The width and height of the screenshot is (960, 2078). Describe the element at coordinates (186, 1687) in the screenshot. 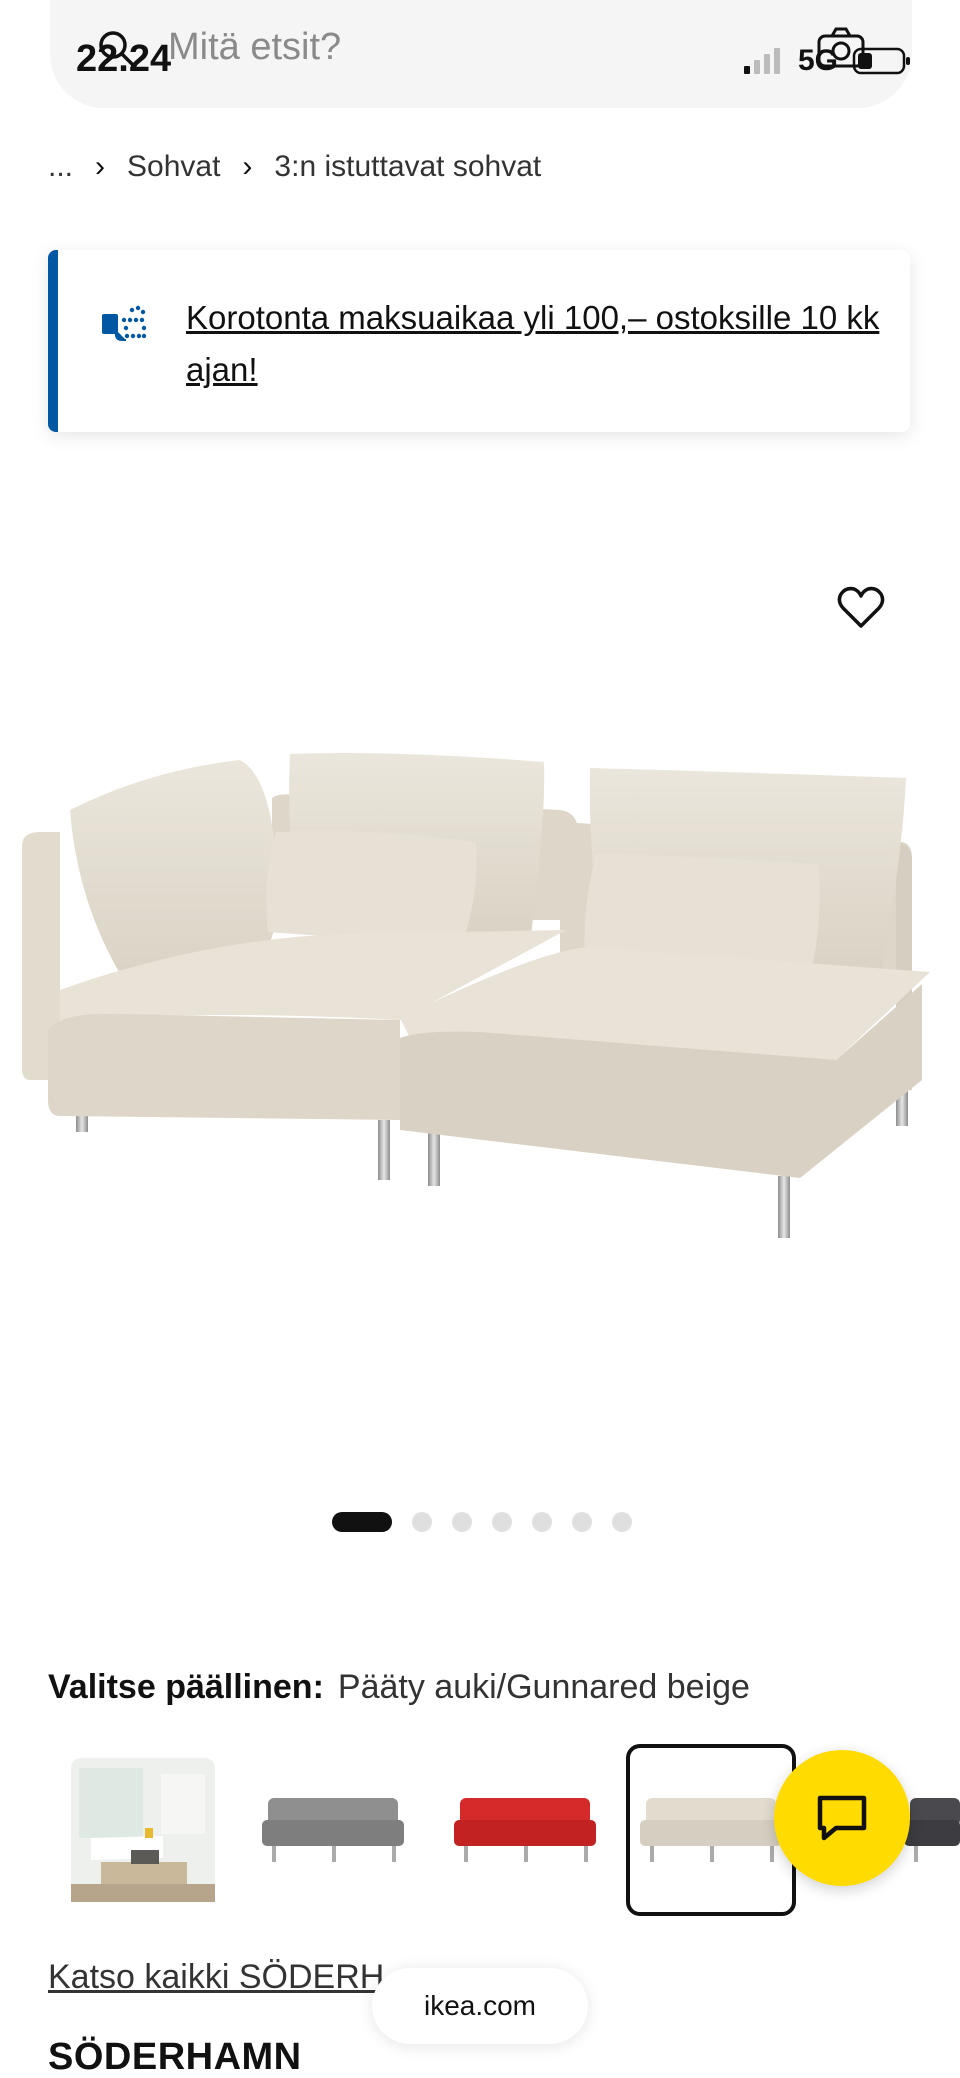

I see `cover-label-title: Valitse päällinen:` at that location.